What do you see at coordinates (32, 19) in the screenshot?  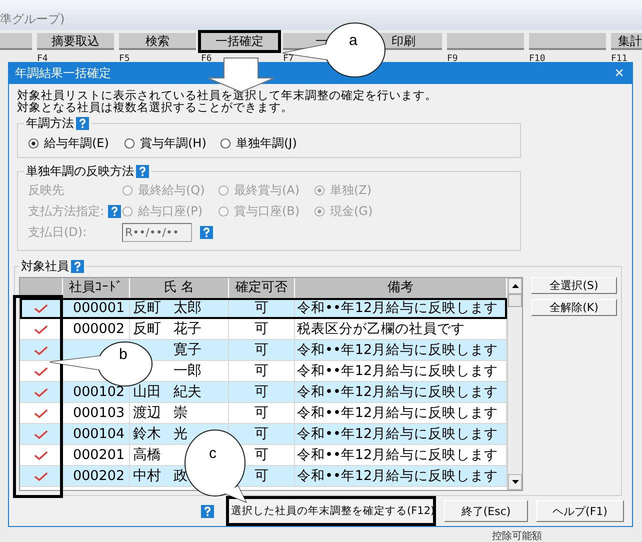 I see `app-title: 準グループ)` at bounding box center [32, 19].